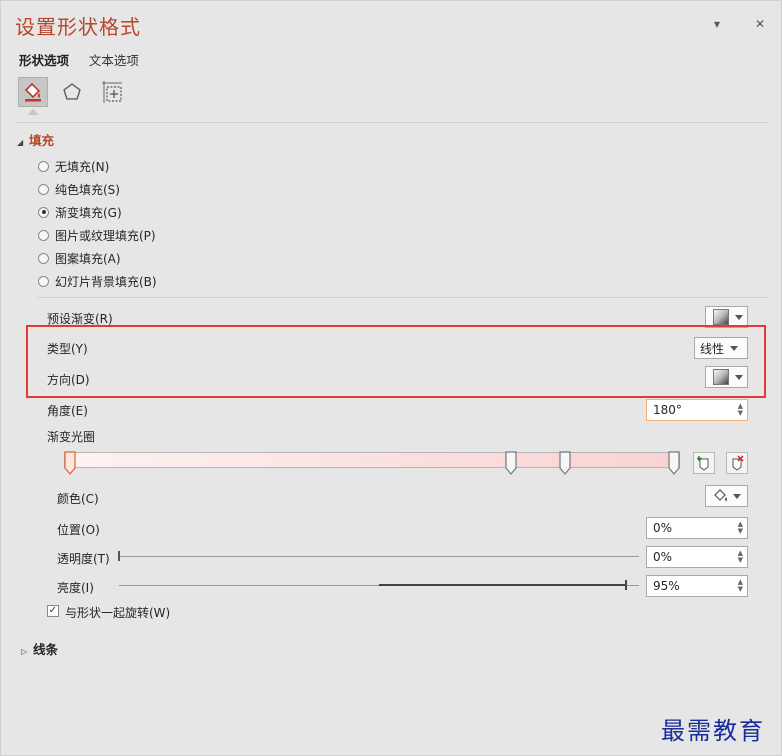 The image size is (782, 756). I want to click on brightness-input: 95% ▲ ▼, so click(697, 586).